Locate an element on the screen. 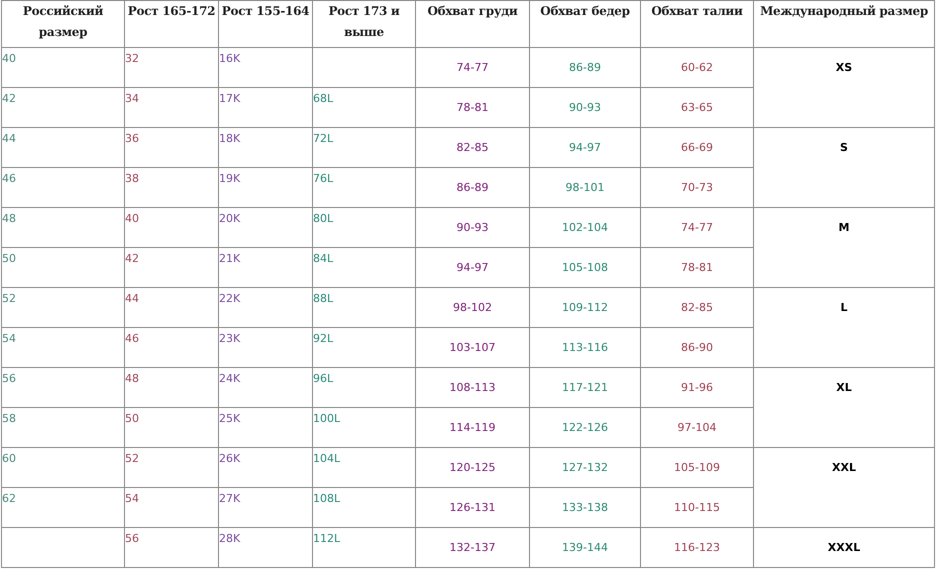  table-cell: 92L is located at coordinates (323, 338).